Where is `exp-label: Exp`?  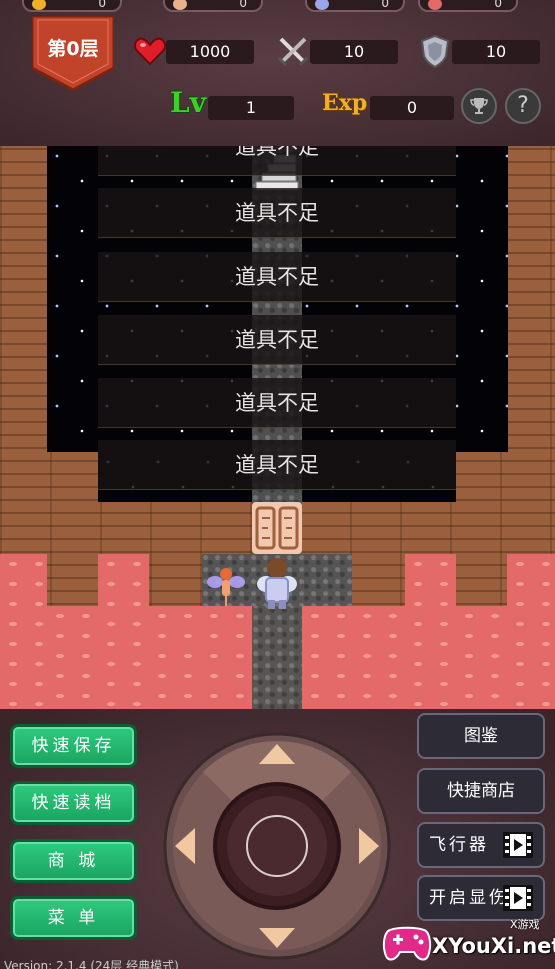 exp-label: Exp is located at coordinates (345, 103).